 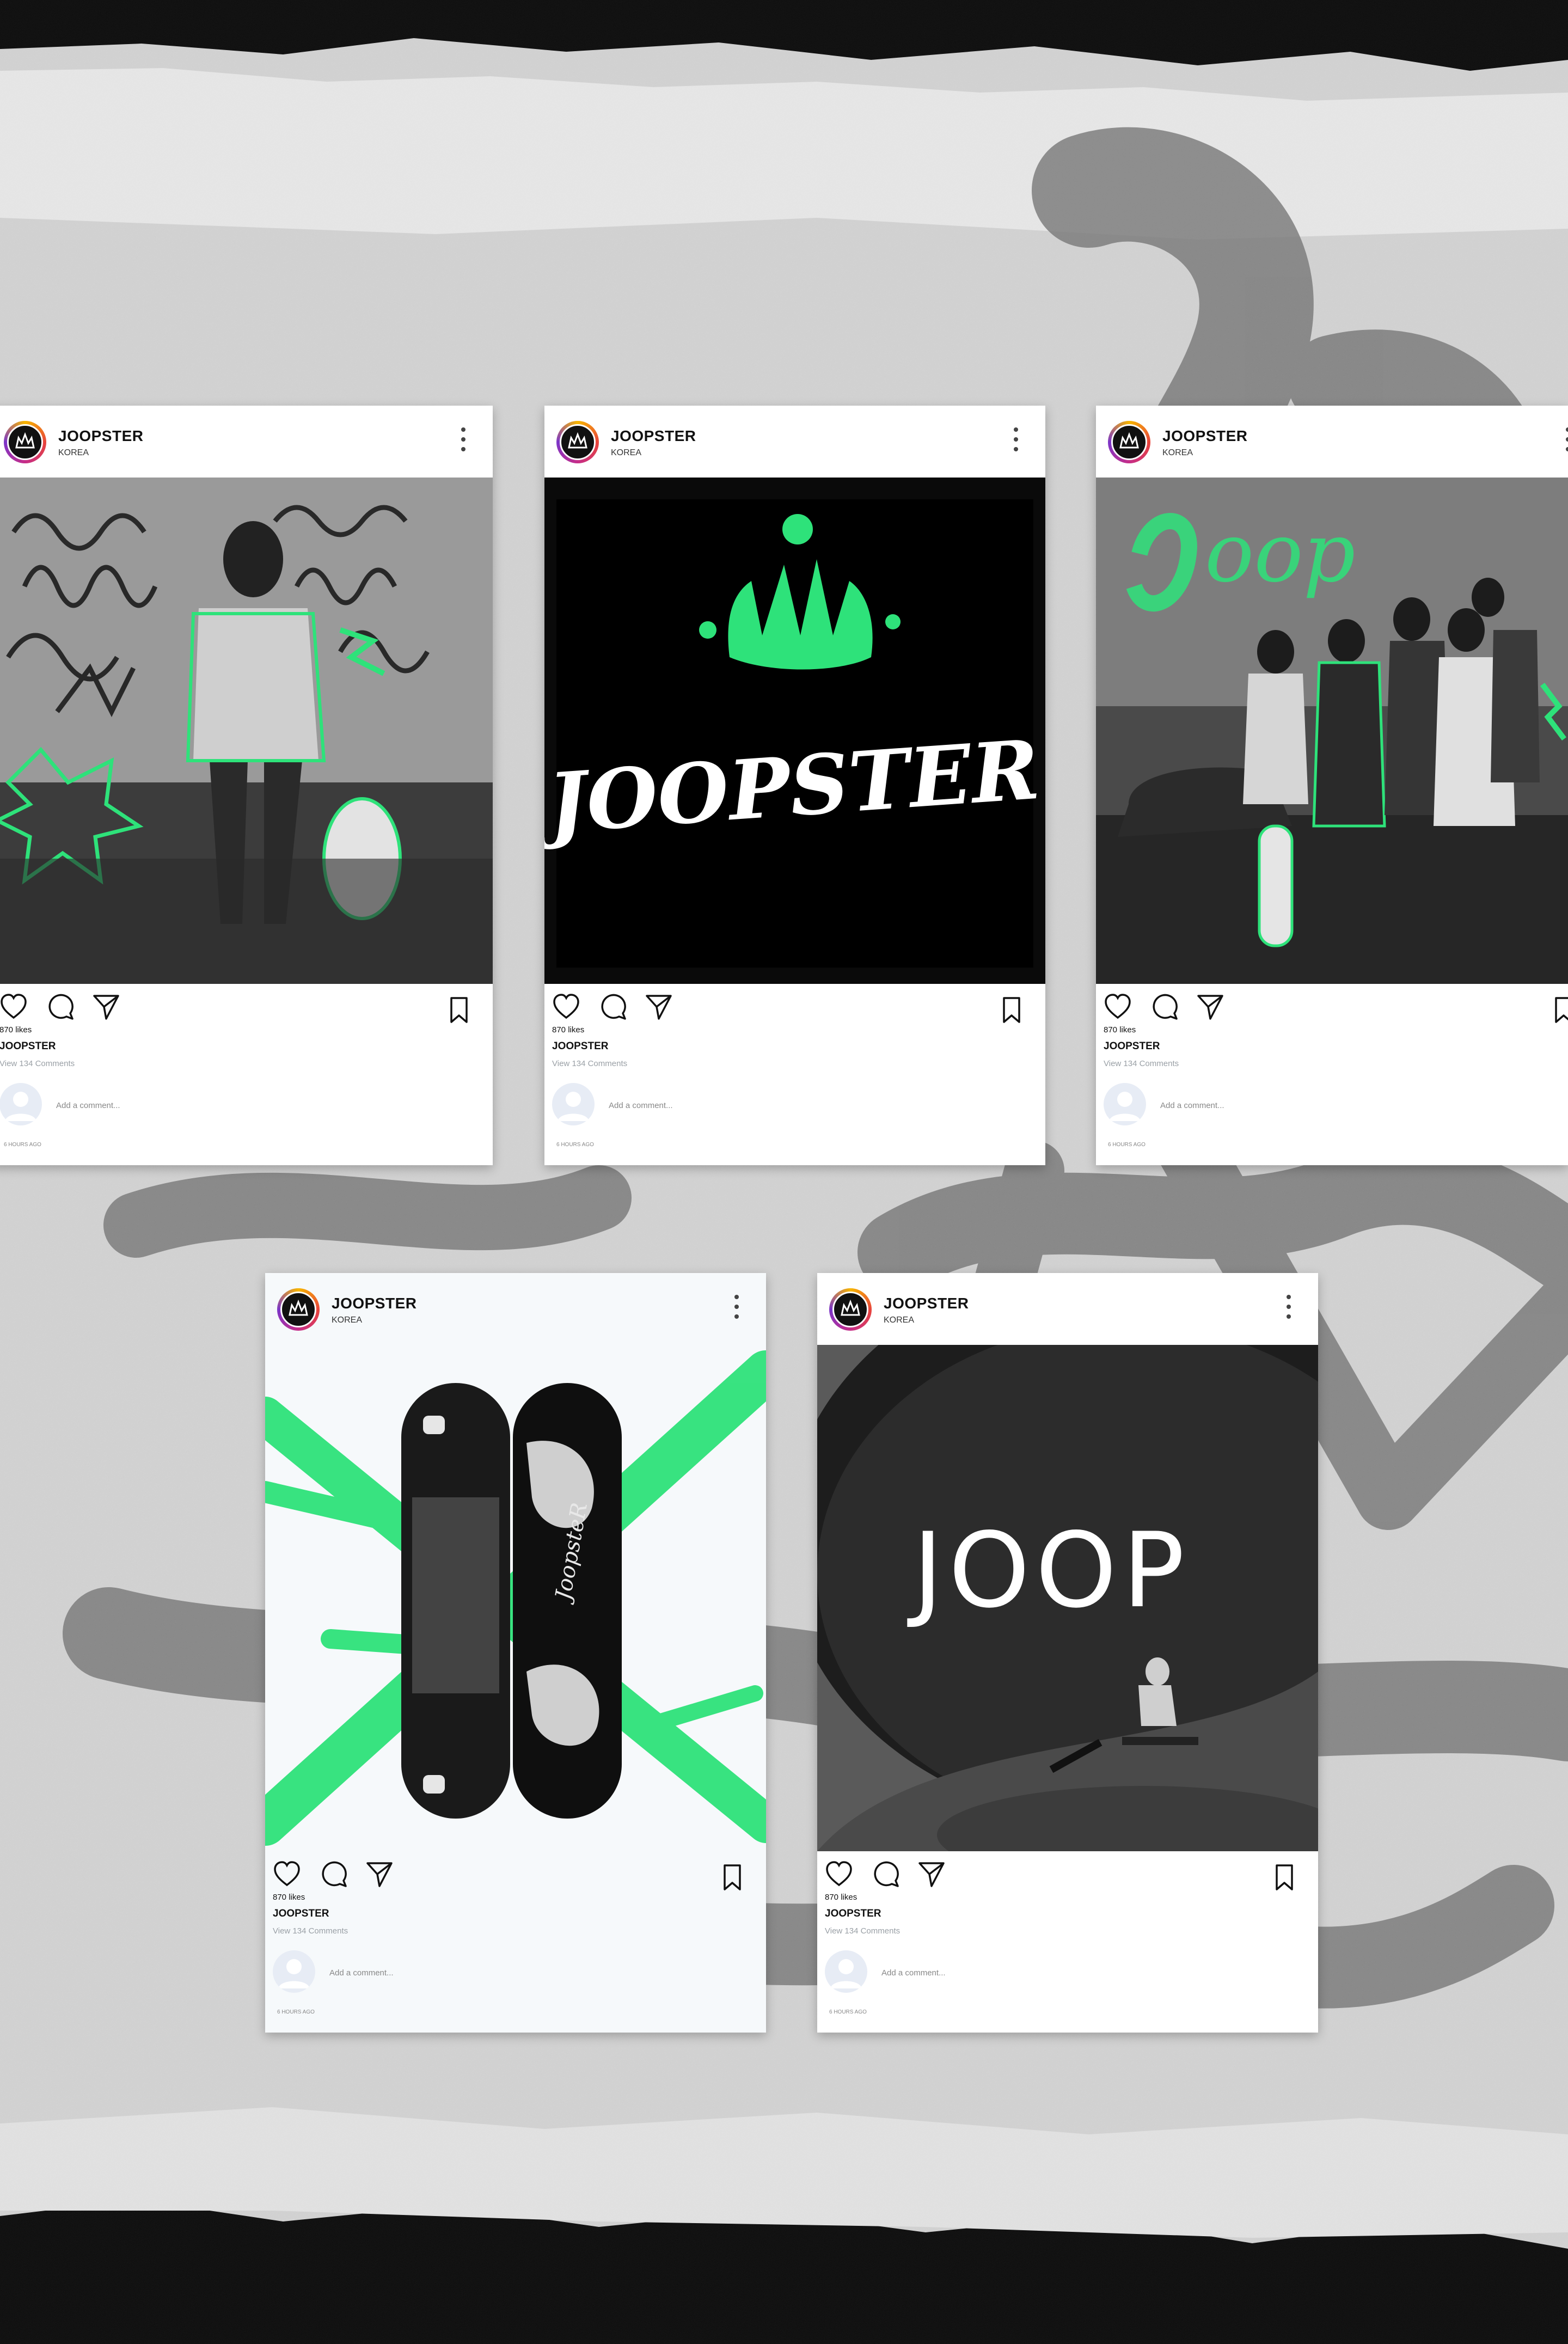 I want to click on post-image: JoopsteR, so click(x=515, y=1598).